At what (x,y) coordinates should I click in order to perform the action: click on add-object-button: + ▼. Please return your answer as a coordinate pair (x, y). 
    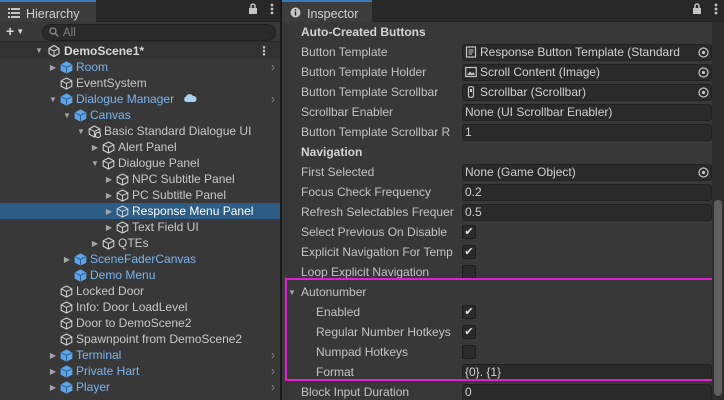
    Looking at the image, I should click on (15, 31).